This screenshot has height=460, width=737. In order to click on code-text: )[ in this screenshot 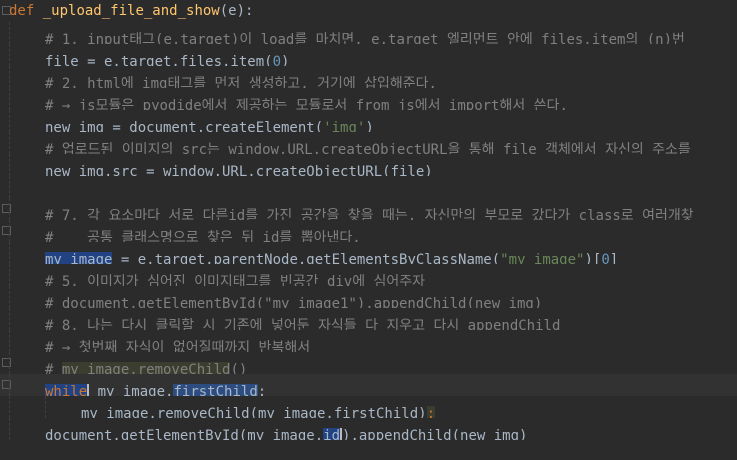, I will do `click(593, 258)`.